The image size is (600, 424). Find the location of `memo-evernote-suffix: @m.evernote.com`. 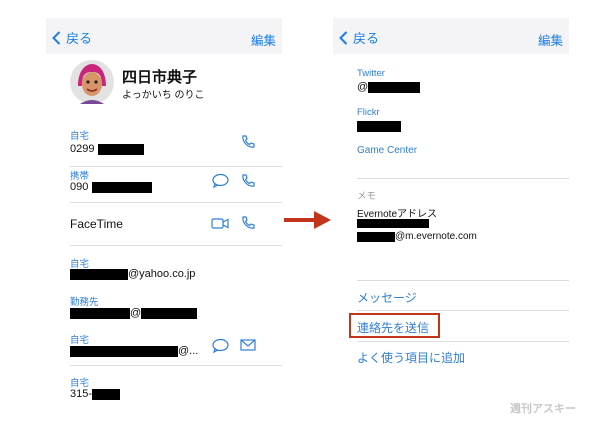

memo-evernote-suffix: @m.evernote.com is located at coordinates (436, 236).